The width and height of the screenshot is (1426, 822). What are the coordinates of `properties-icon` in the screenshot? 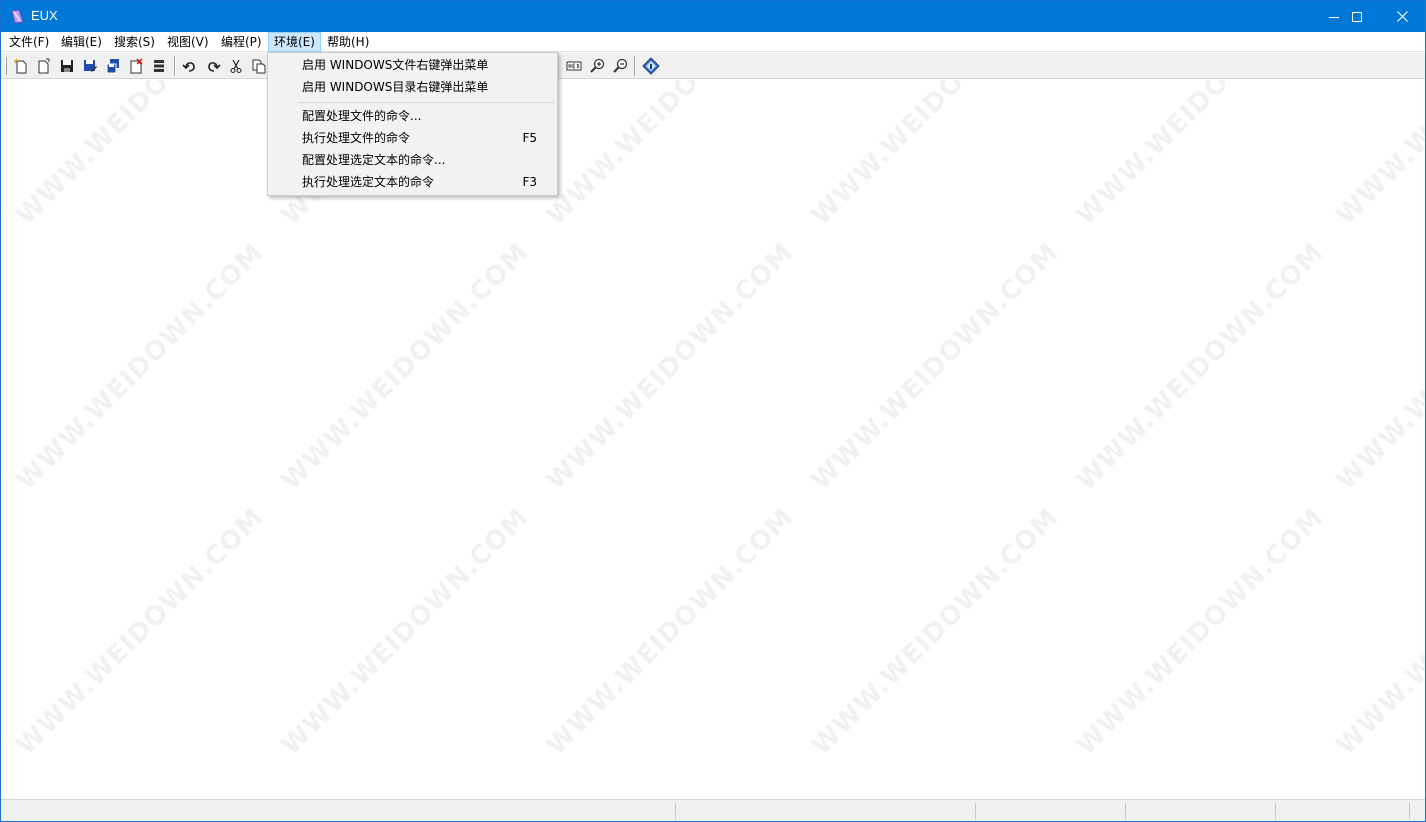 It's located at (159, 66).